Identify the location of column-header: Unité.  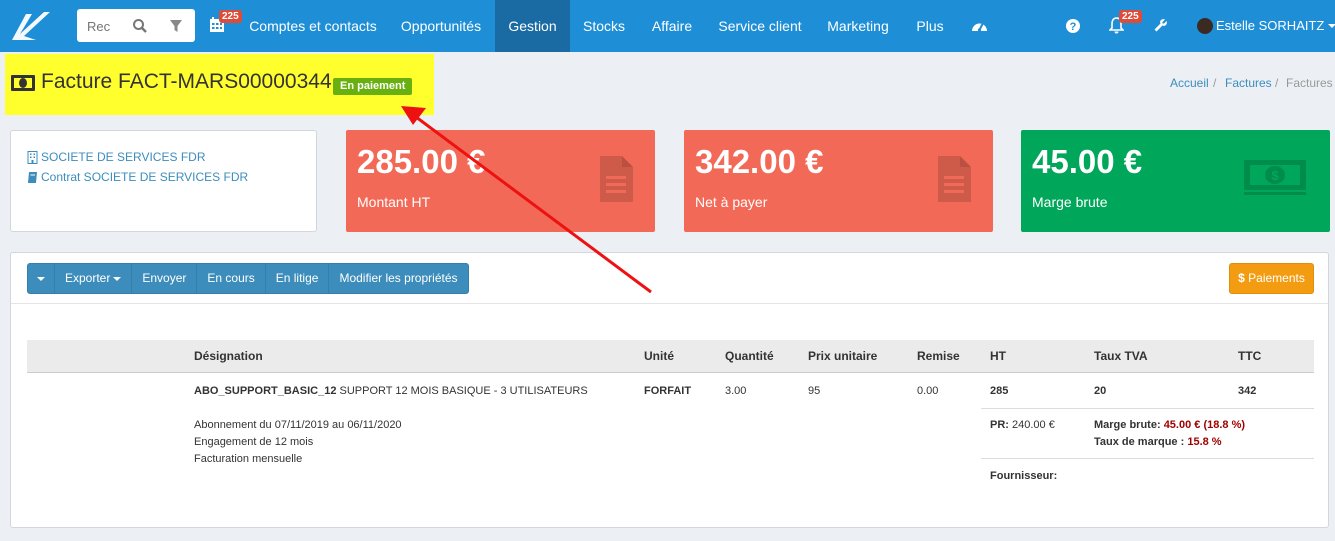
(659, 356).